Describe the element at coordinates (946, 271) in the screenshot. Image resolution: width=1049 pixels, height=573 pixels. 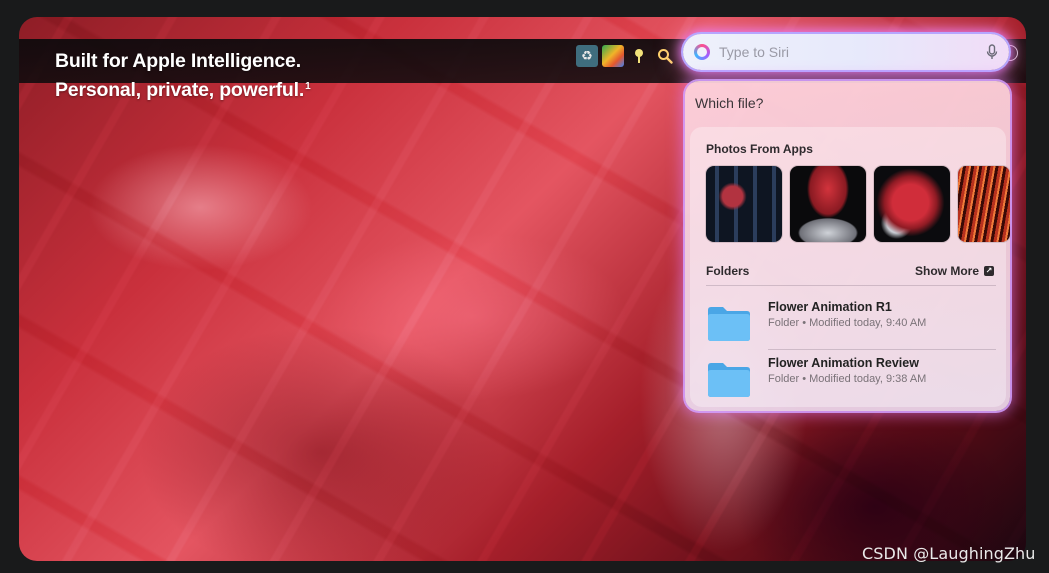
I see `show-more-label: Show More` at that location.